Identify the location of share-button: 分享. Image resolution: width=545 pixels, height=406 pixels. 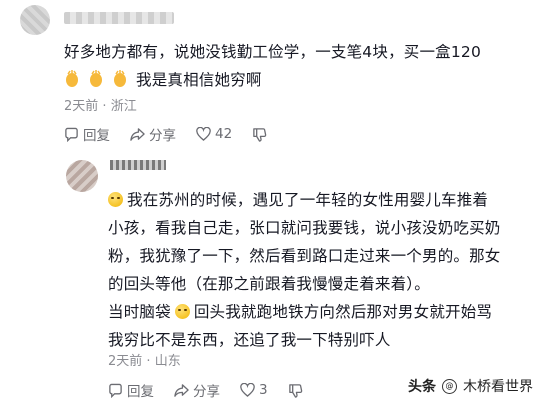
(153, 134).